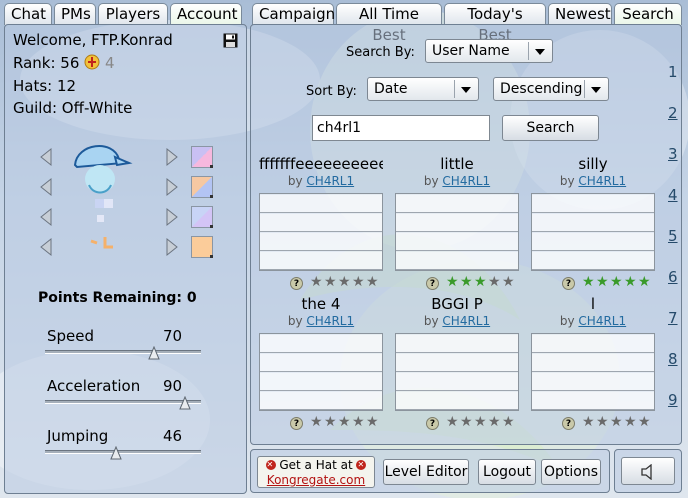 This screenshot has width=688, height=498. I want to click on level-editor-button: Level Editor, so click(426, 472).